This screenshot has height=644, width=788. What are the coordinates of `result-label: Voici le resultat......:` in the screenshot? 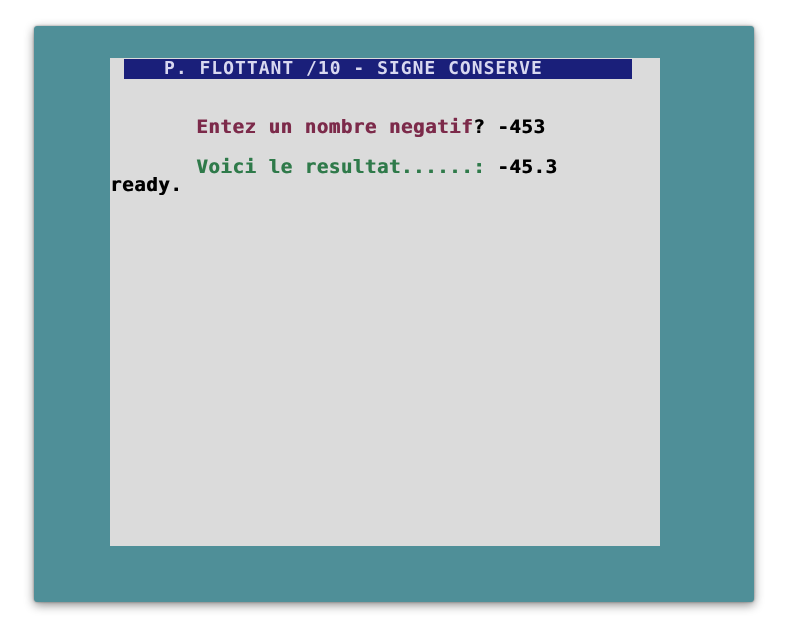 It's located at (341, 167).